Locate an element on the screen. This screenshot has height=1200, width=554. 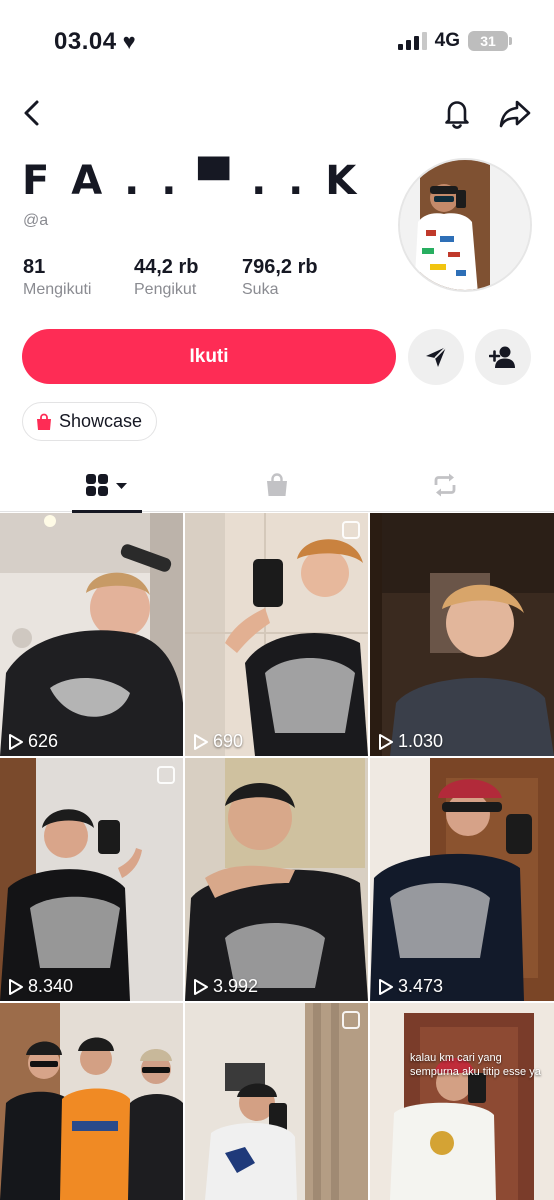
stat-label: Pengikut is located at coordinates (165, 289).